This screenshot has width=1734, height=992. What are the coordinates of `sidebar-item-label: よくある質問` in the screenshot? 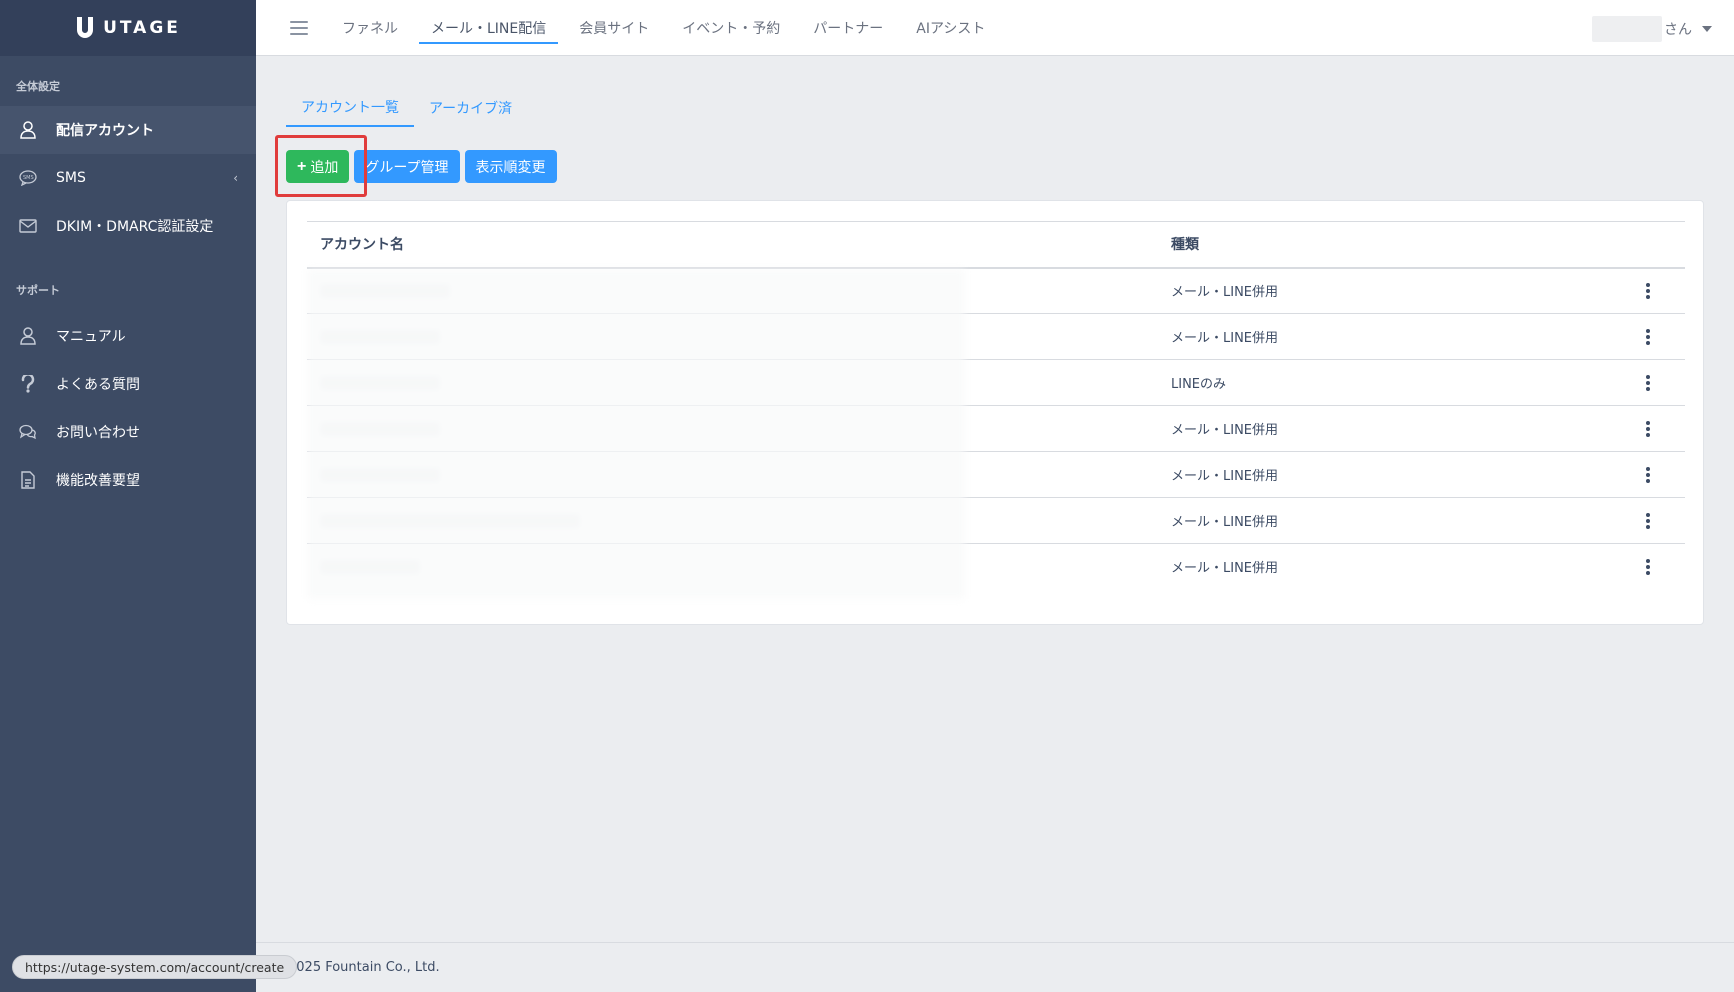 It's located at (98, 385).